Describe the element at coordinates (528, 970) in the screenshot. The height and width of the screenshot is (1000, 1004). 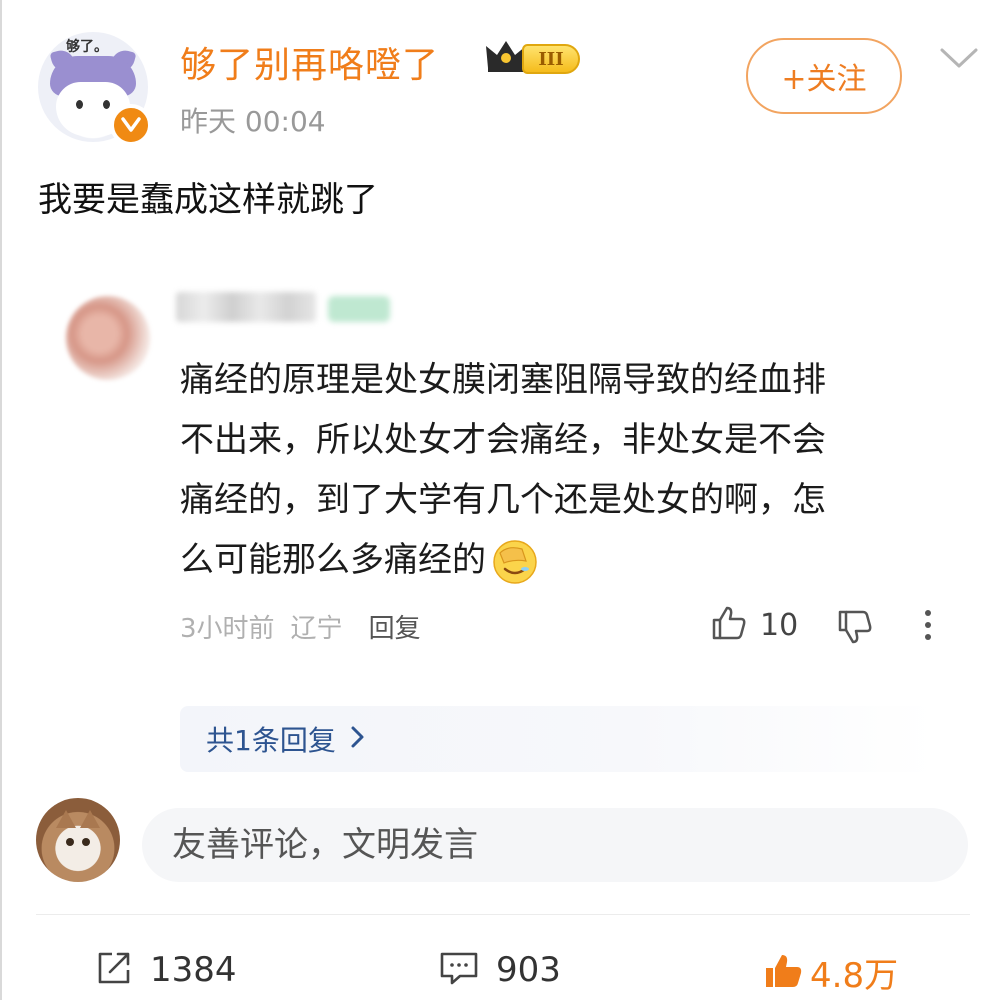
I see `comment-count: 903` at that location.